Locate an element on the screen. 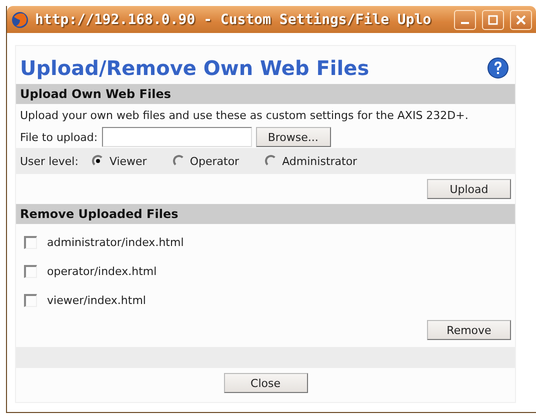  radio-label: Administrator is located at coordinates (320, 161).